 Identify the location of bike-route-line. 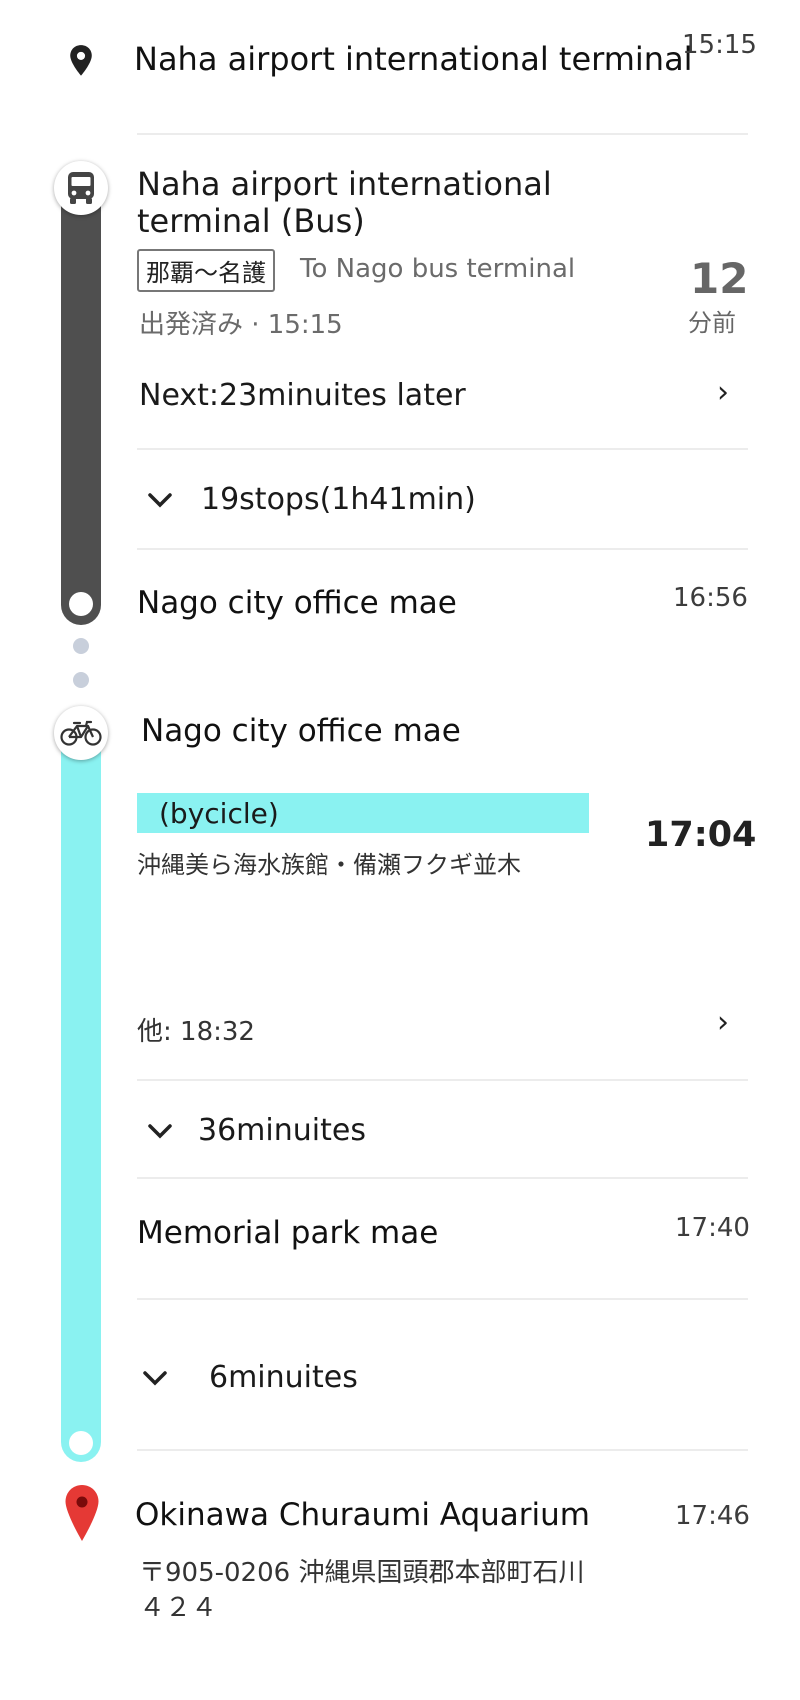
(81, 1096).